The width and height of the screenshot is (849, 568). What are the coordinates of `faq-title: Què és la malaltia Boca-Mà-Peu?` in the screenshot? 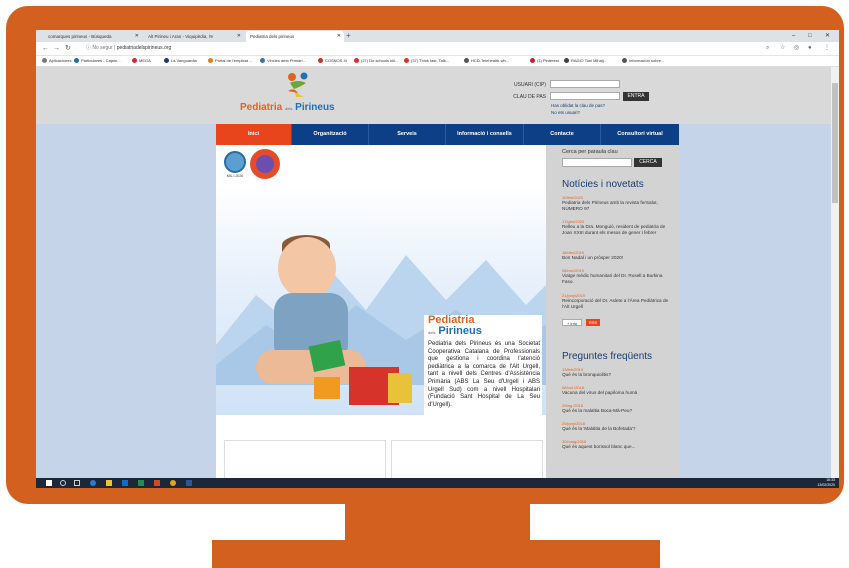 It's located at (617, 411).